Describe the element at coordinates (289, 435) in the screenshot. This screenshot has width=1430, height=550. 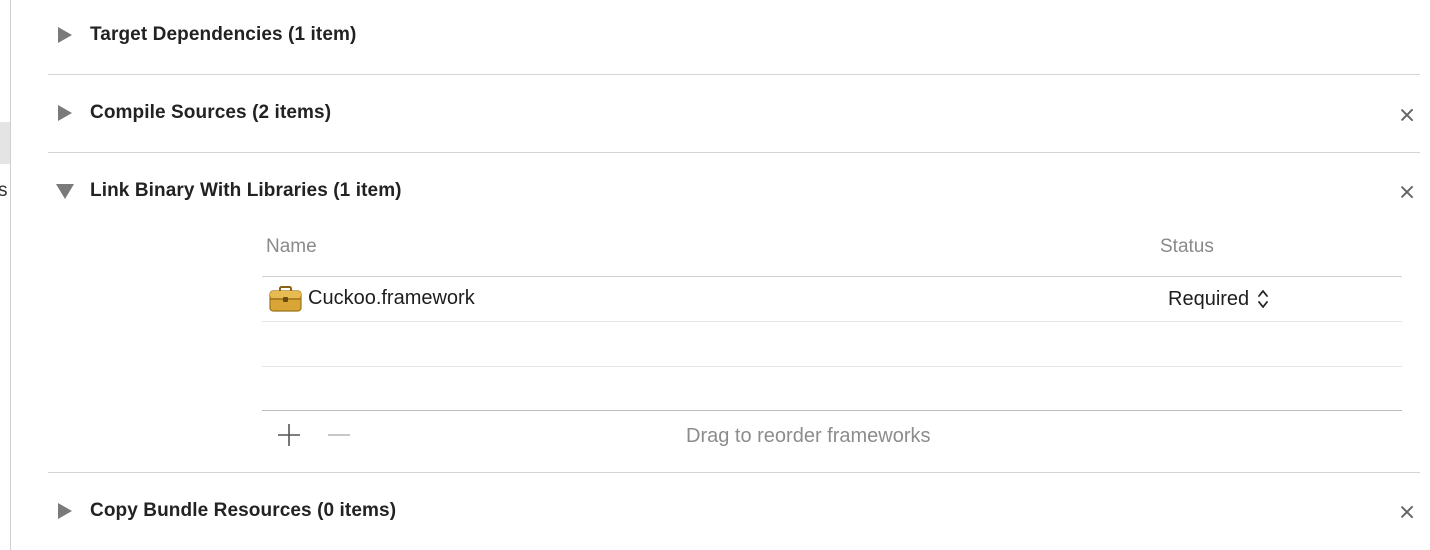
I see `plus-icon` at that location.